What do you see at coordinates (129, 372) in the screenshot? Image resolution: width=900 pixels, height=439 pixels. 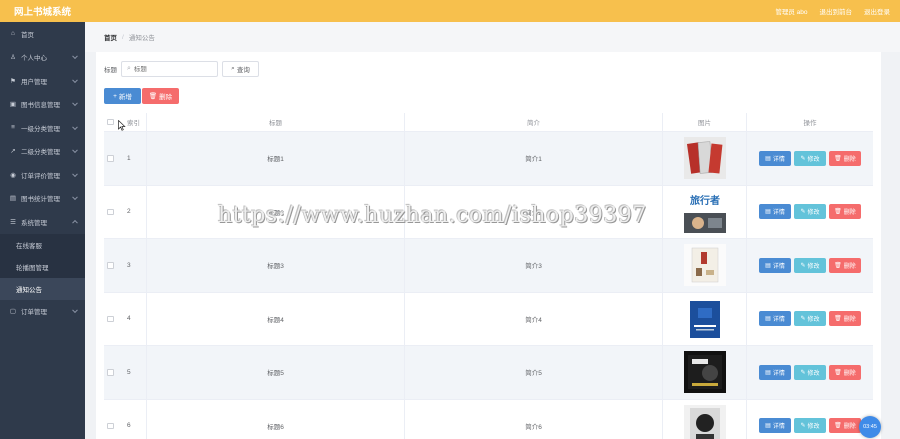 I see `cell-index: 5` at bounding box center [129, 372].